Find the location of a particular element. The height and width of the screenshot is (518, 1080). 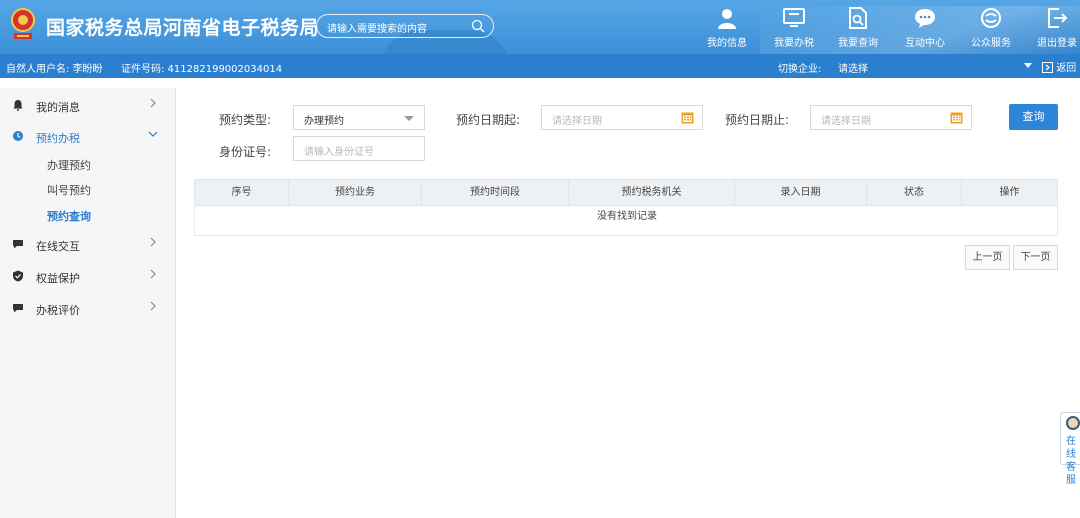

dropdown-arrow-icon is located at coordinates (409, 118).